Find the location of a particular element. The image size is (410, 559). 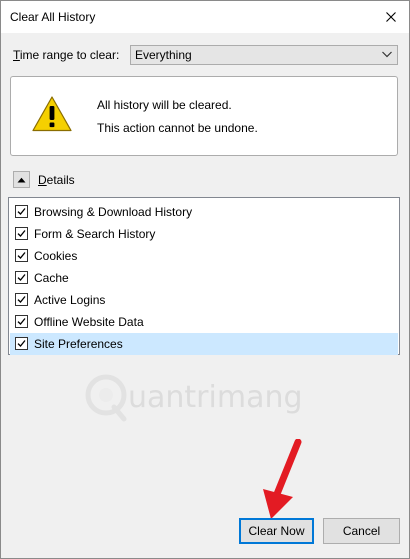

item-label: Browsing & Download History is located at coordinates (113, 212).